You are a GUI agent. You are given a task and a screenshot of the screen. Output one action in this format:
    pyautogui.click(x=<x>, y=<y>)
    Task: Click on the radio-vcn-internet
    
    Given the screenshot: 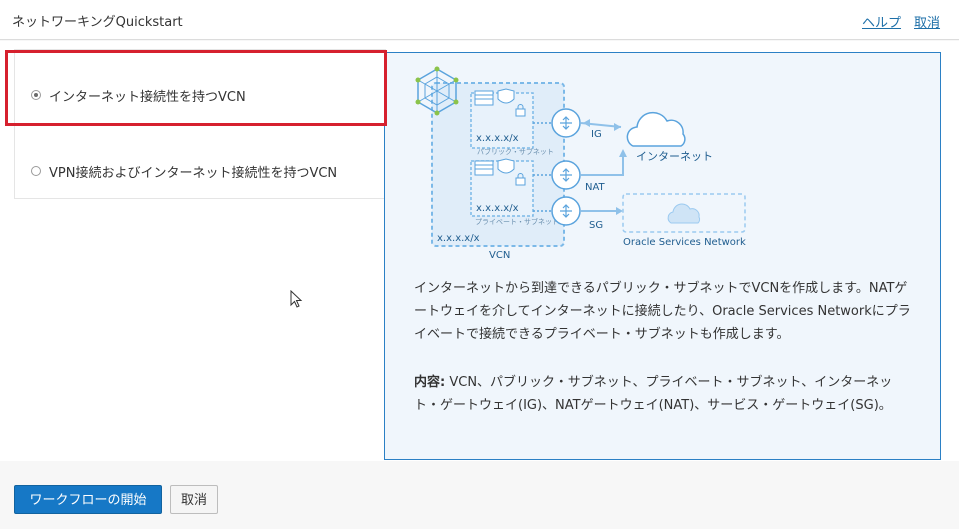 What is the action you would take?
    pyautogui.click(x=36, y=95)
    